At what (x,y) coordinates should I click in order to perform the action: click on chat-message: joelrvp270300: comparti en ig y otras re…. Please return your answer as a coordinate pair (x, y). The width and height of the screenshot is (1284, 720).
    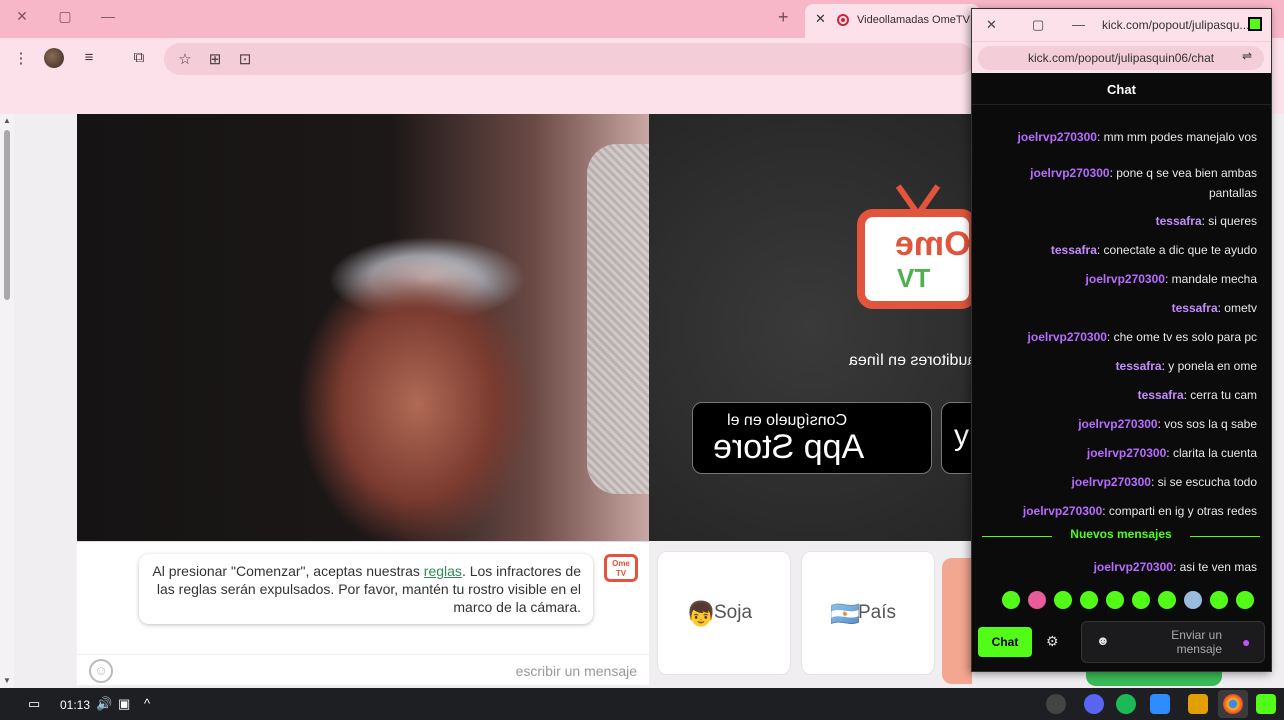
    Looking at the image, I should click on (1122, 511).